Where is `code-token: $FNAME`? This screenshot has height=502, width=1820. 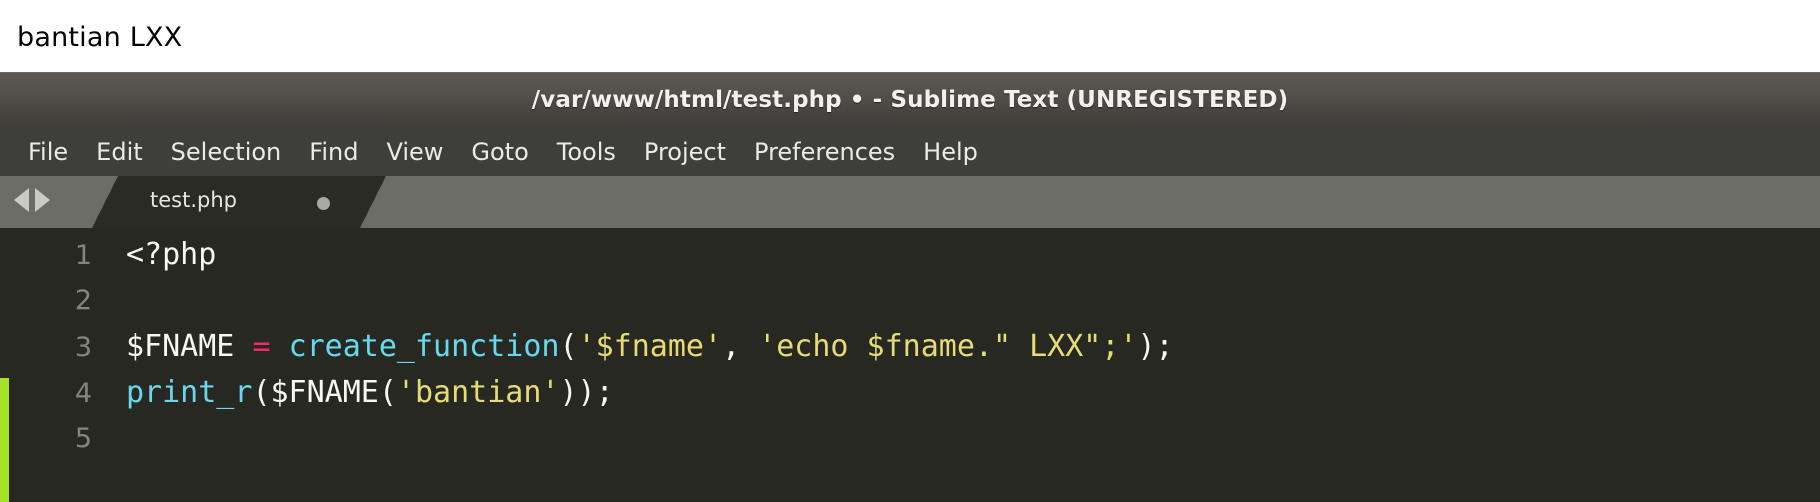 code-token: $FNAME is located at coordinates (189, 346).